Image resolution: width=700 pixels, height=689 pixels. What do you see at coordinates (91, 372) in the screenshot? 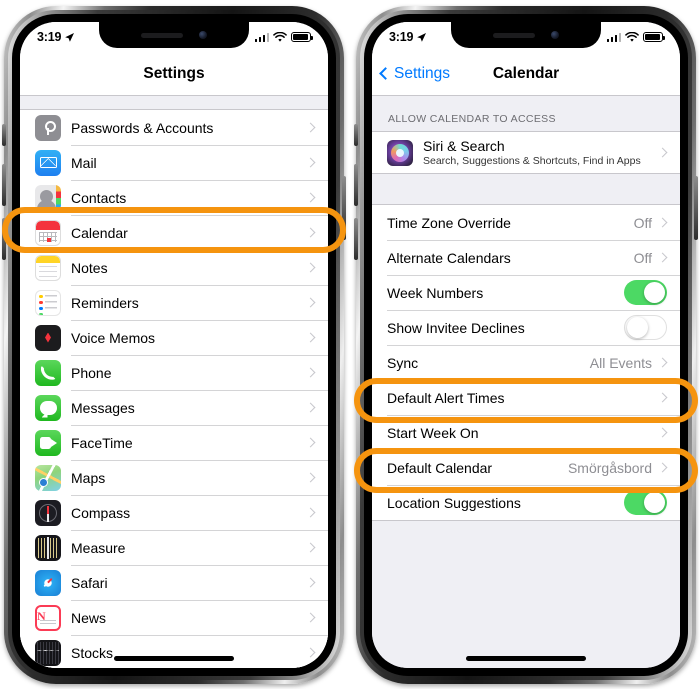
I see `row-label: Phone` at bounding box center [91, 372].